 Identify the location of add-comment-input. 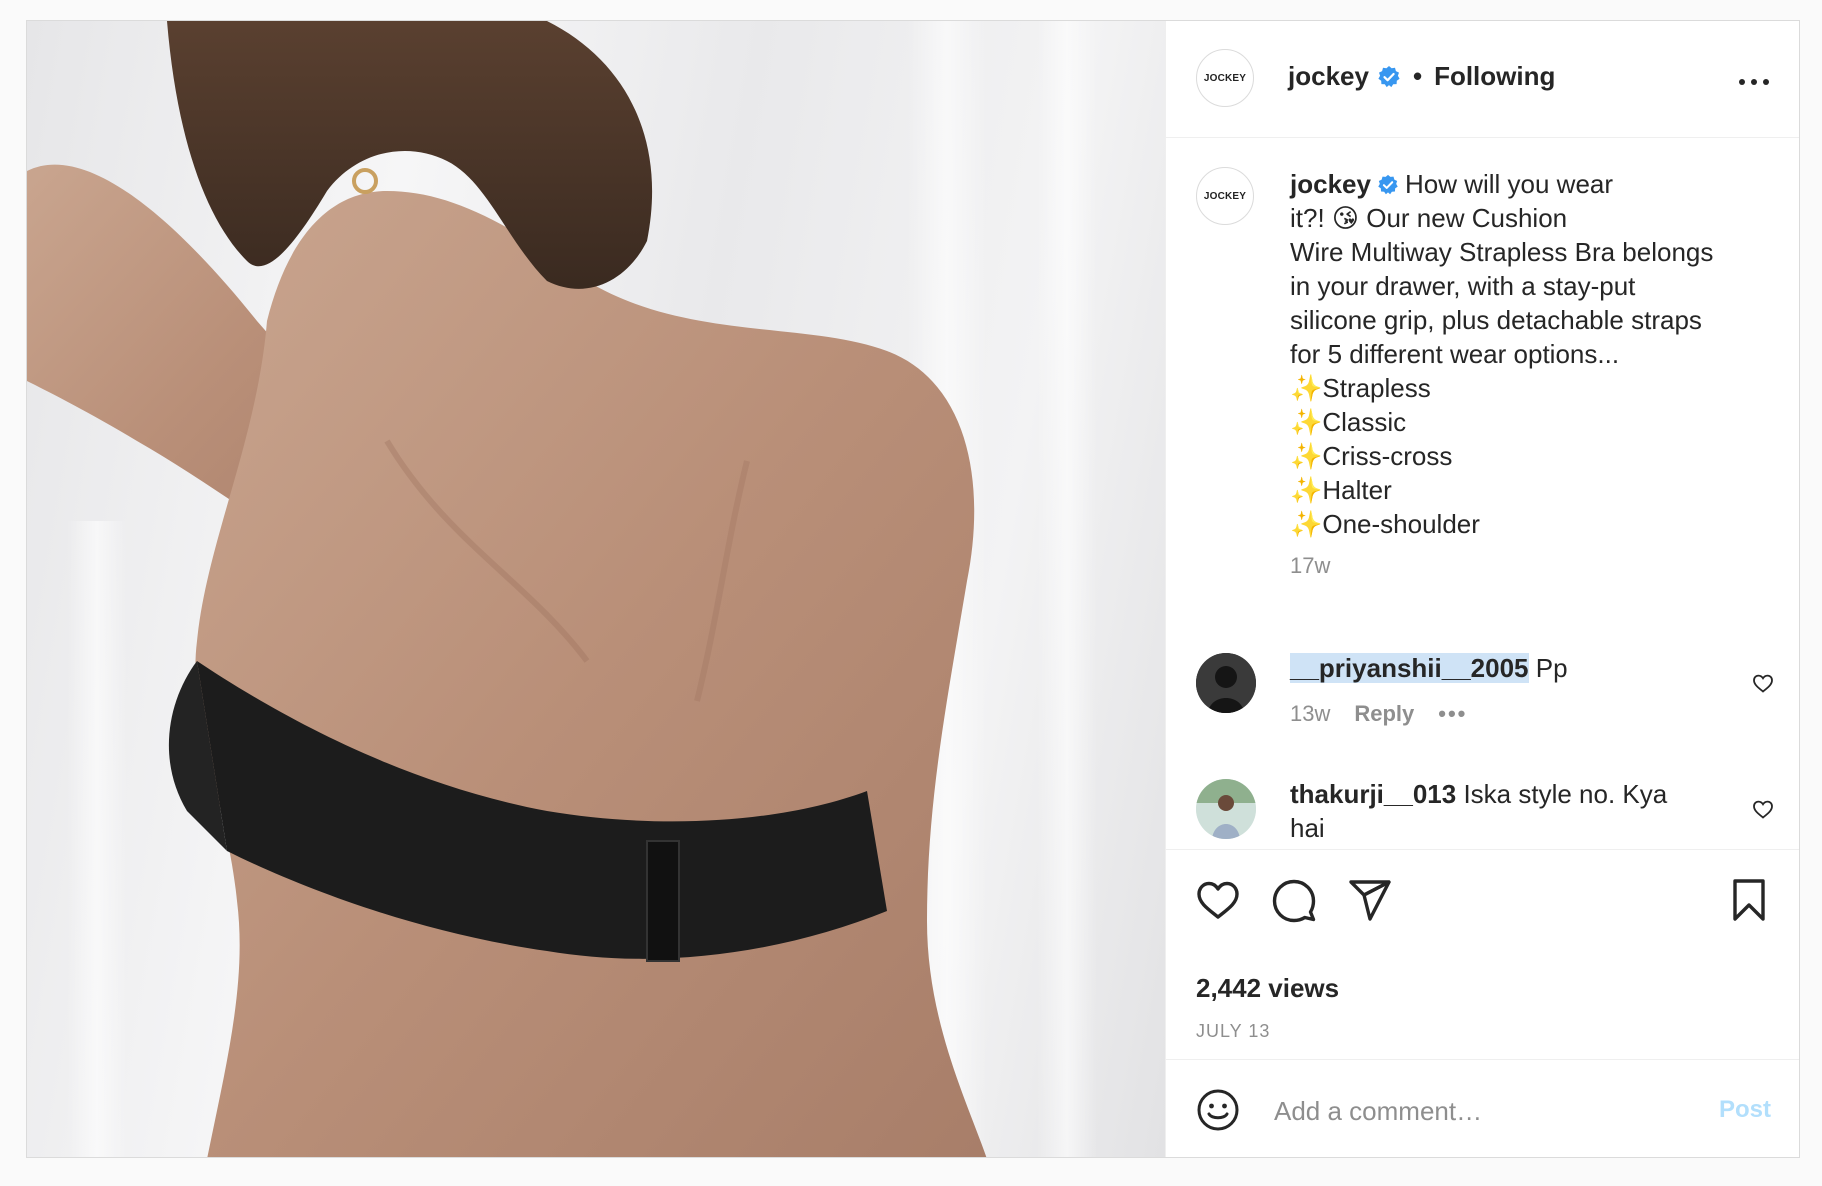
(1474, 1111).